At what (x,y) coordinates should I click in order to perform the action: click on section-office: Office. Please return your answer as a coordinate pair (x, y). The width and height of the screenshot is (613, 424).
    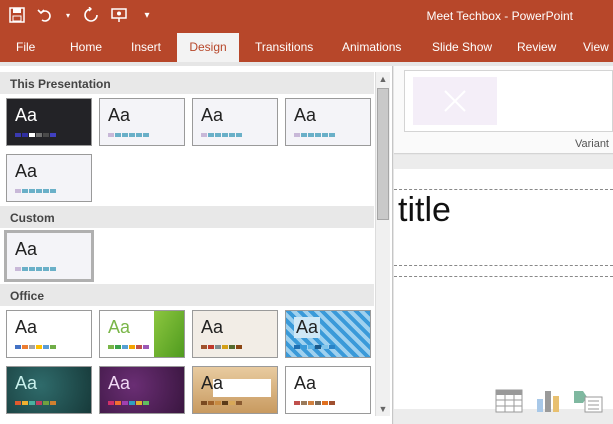
    Looking at the image, I should click on (187, 295).